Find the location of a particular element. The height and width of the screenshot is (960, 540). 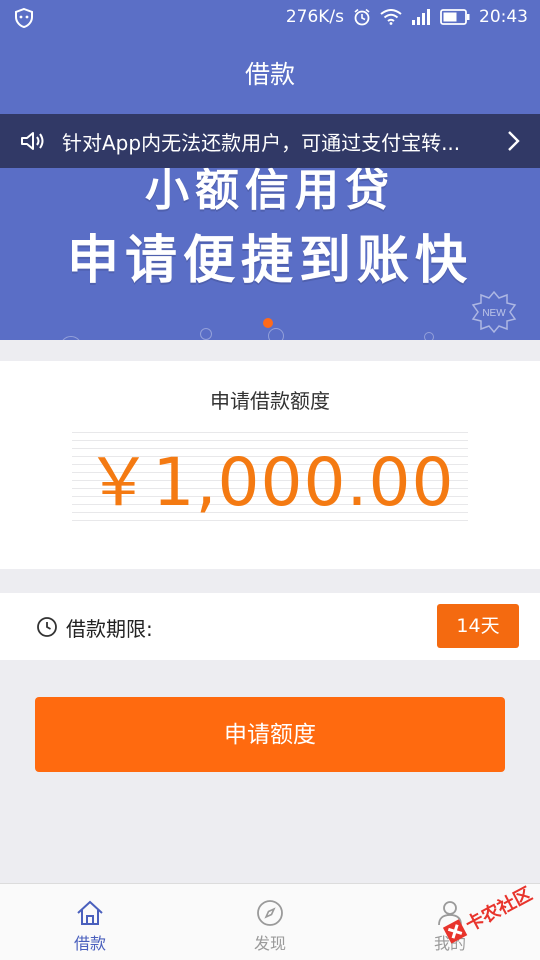

community-watermark-logo: 卡农社区 is located at coordinates (489, 914).